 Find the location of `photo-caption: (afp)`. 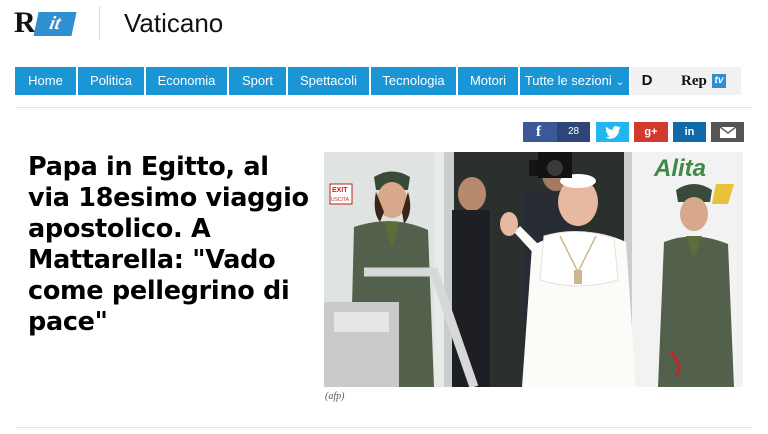

photo-caption: (afp) is located at coordinates (335, 396).